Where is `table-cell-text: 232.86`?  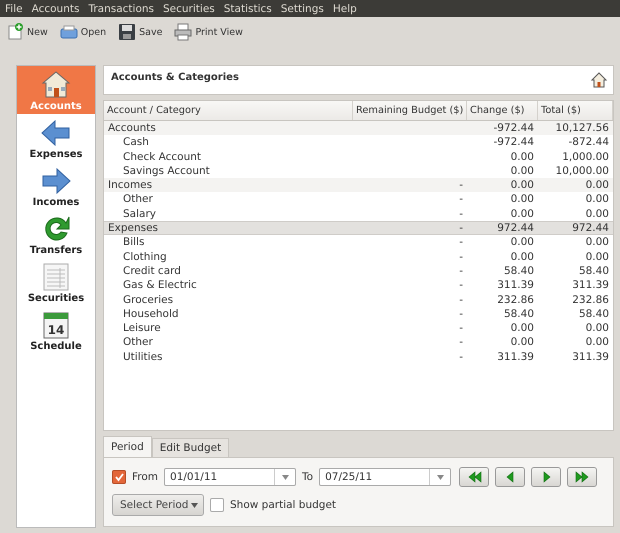 table-cell-text: 232.86 is located at coordinates (515, 299).